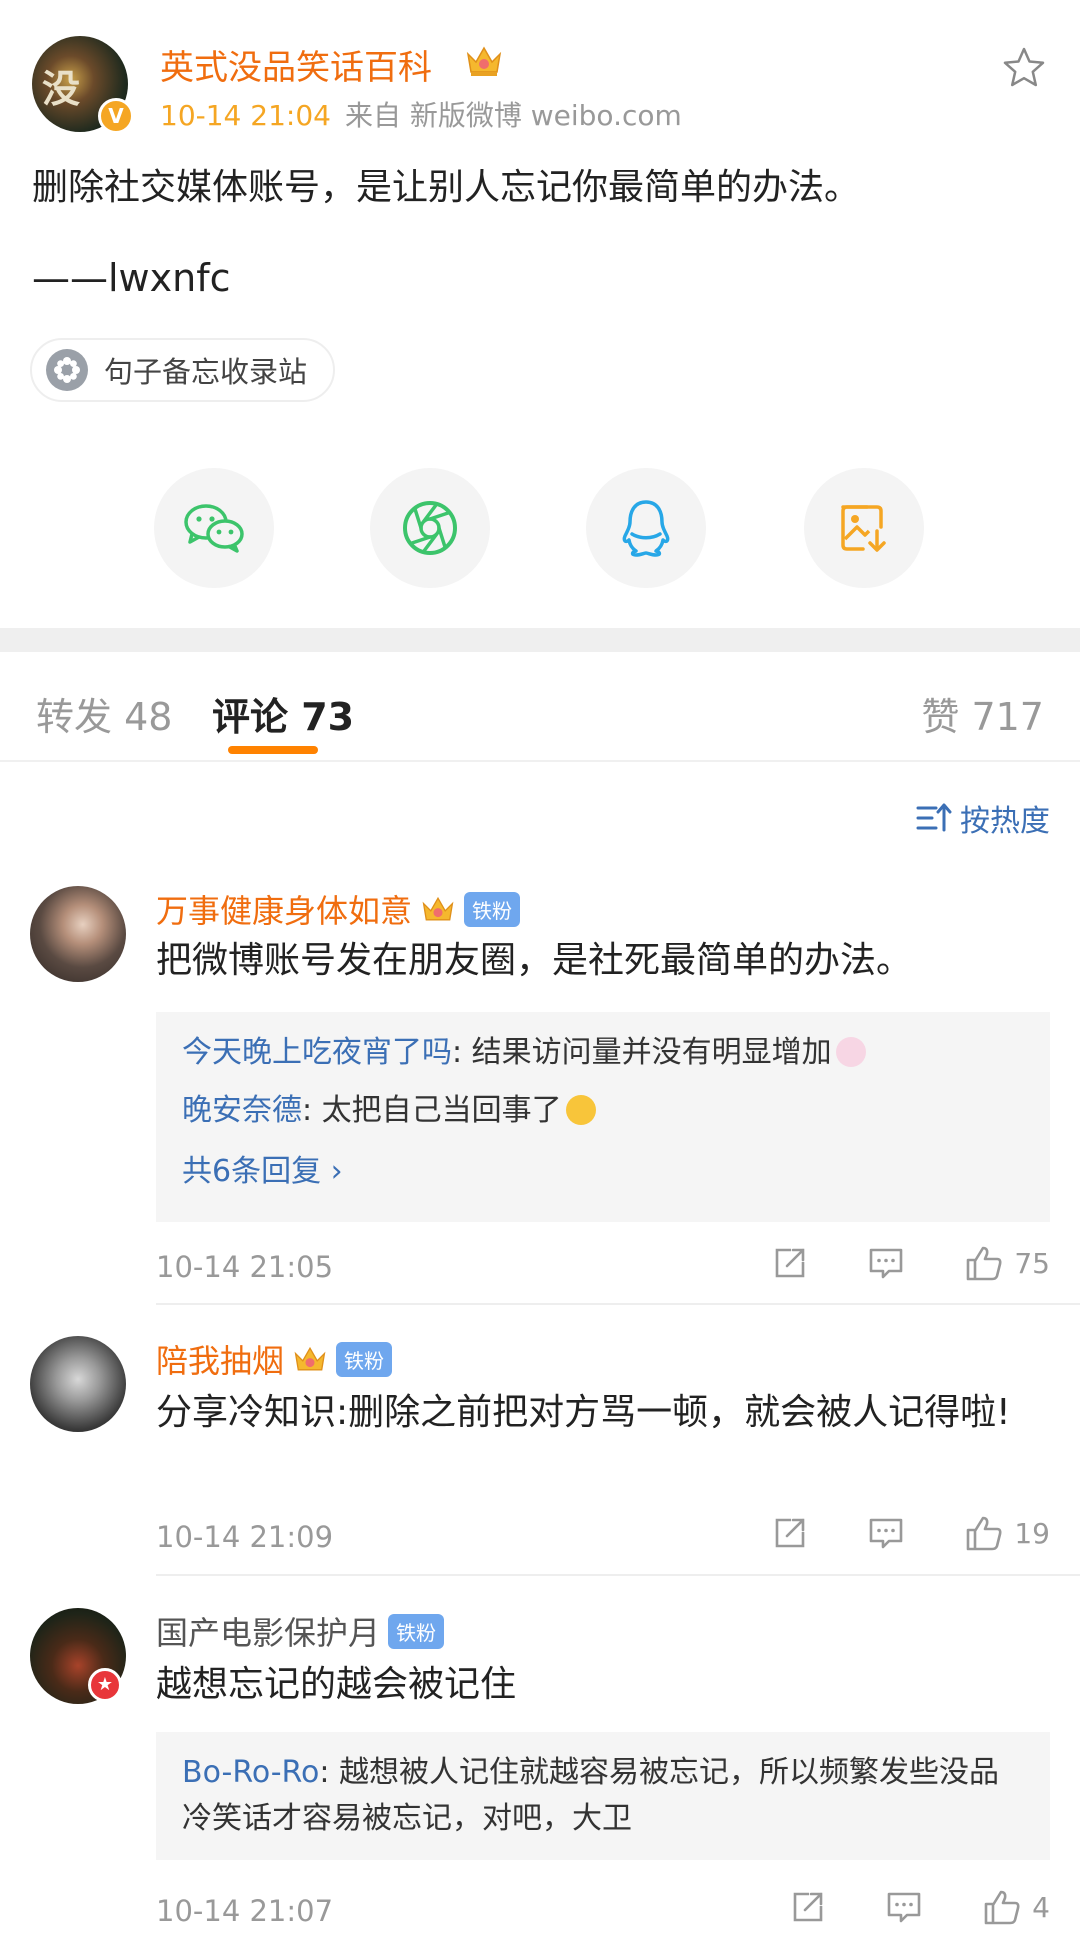 This screenshot has height=1942, width=1080. What do you see at coordinates (850, 1052) in the screenshot?
I see `bunny-emoji-icon` at bounding box center [850, 1052].